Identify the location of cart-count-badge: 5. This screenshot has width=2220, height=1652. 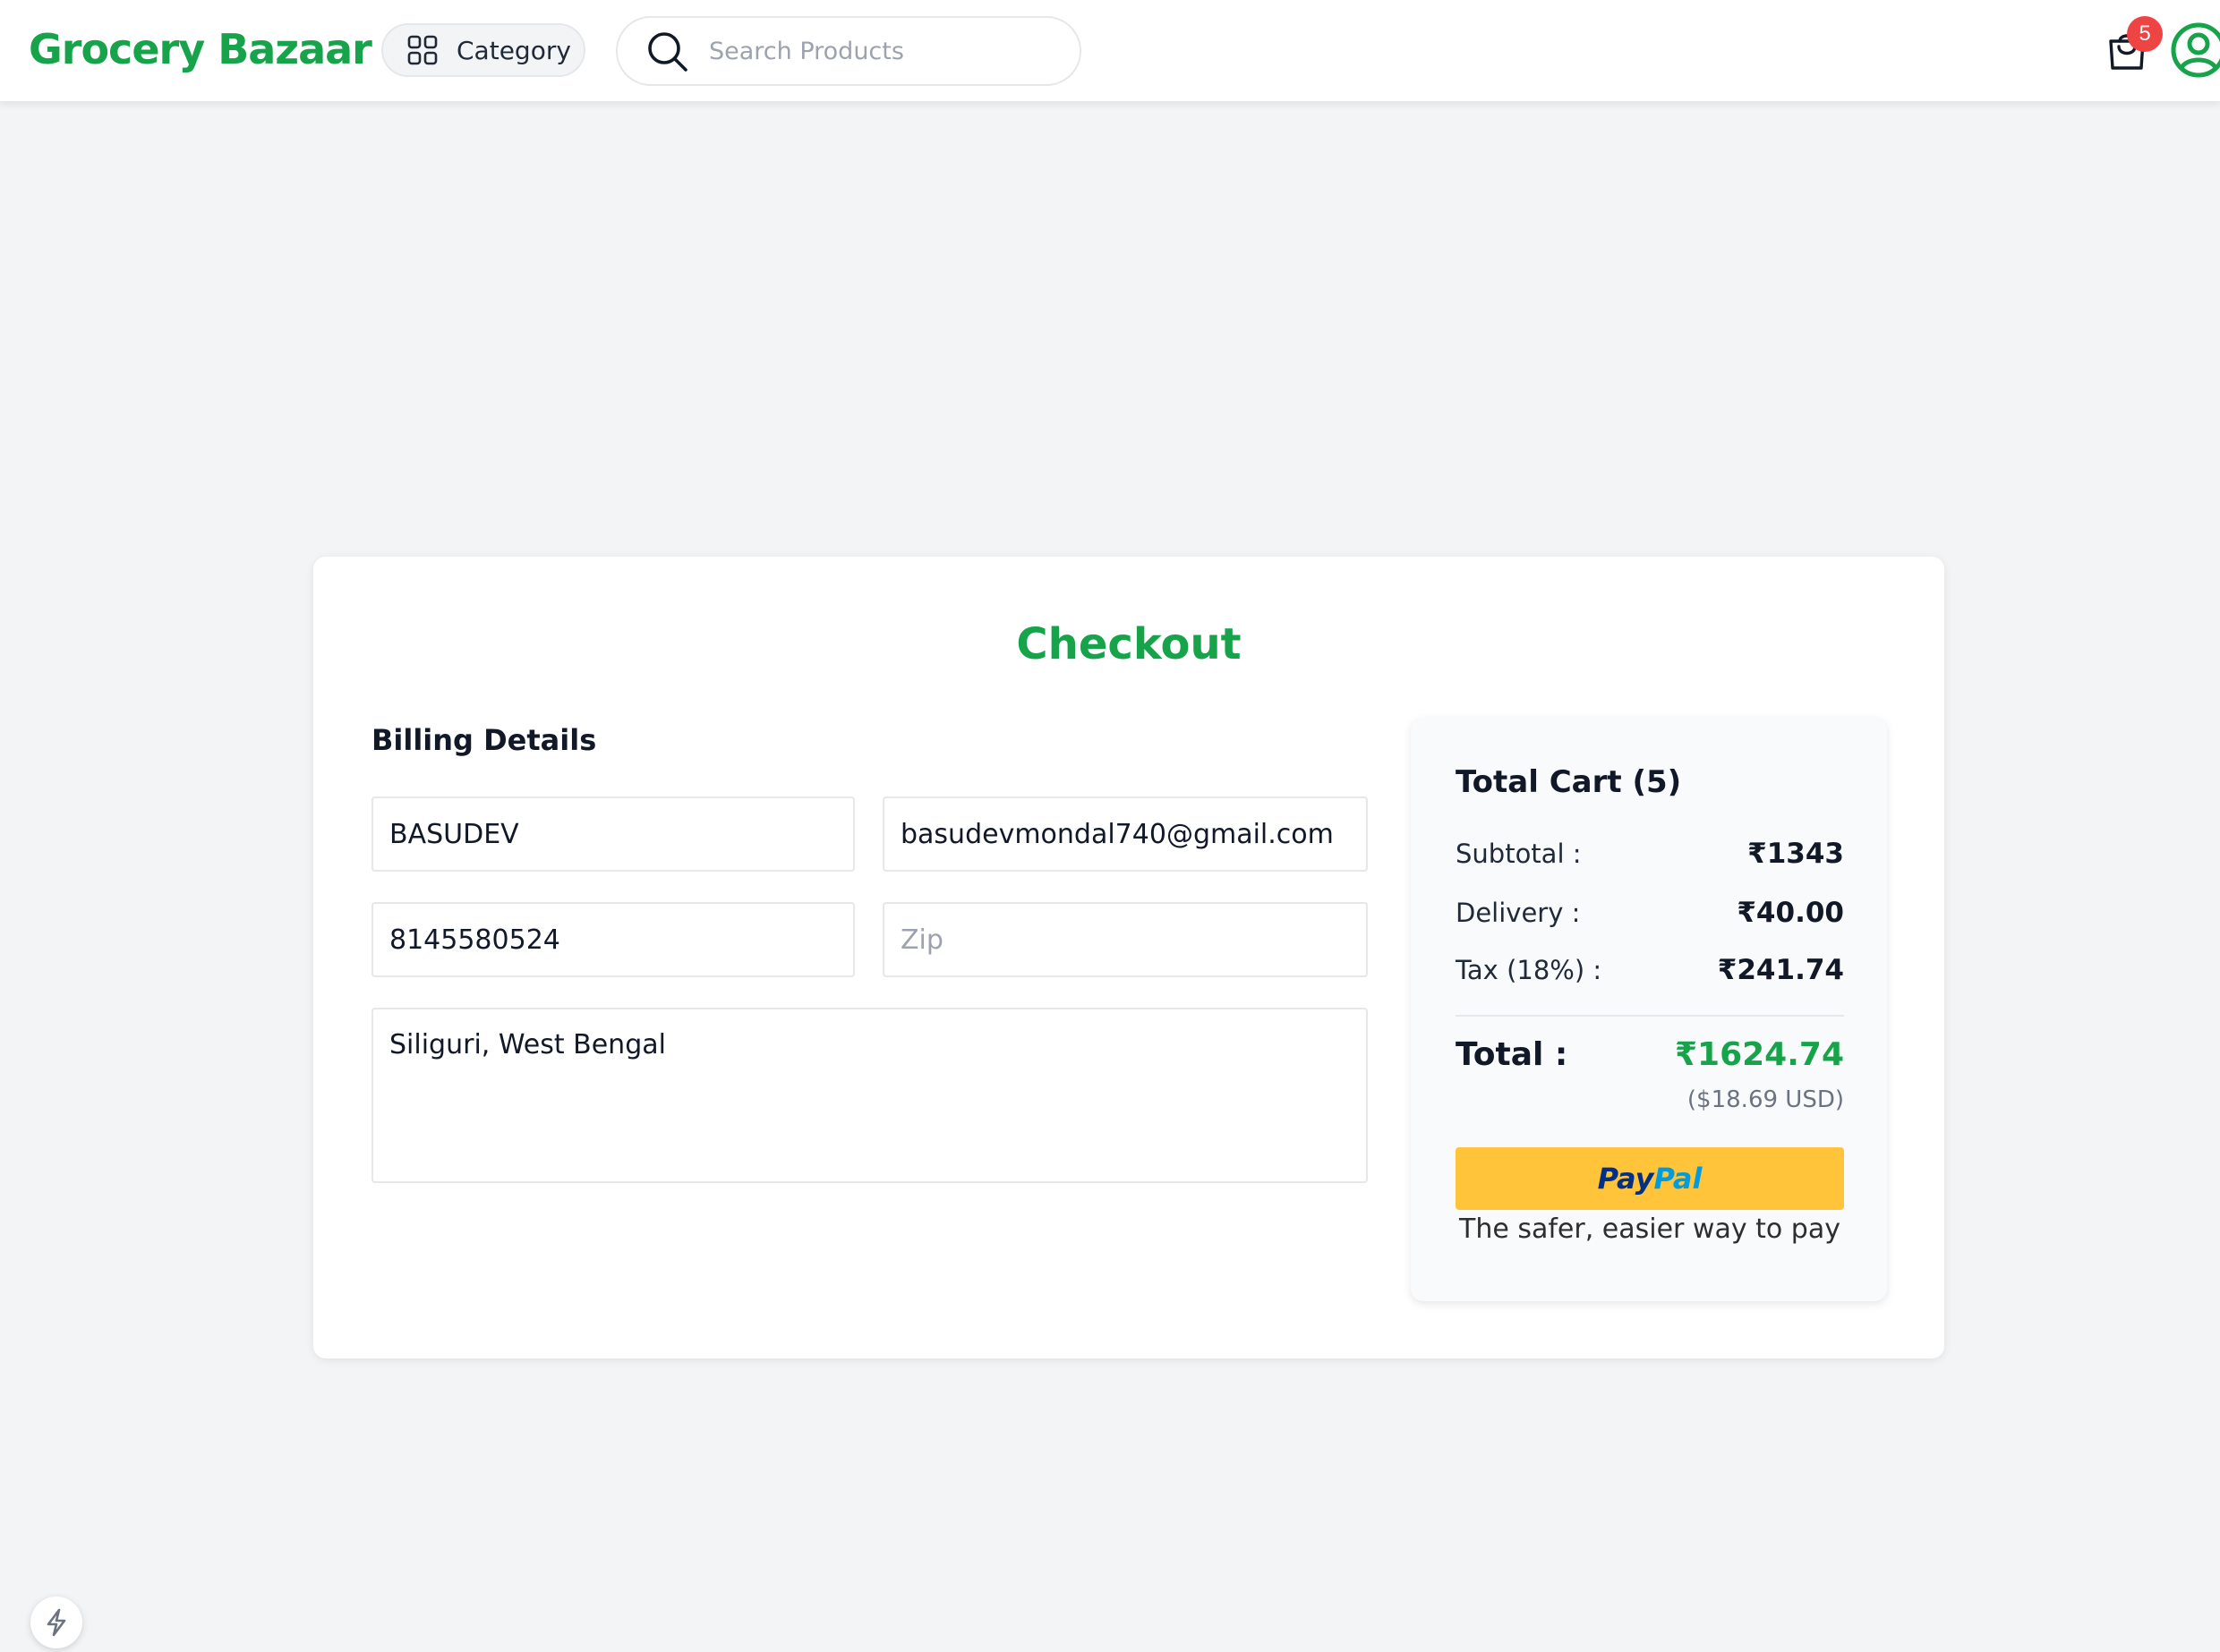
(2145, 34).